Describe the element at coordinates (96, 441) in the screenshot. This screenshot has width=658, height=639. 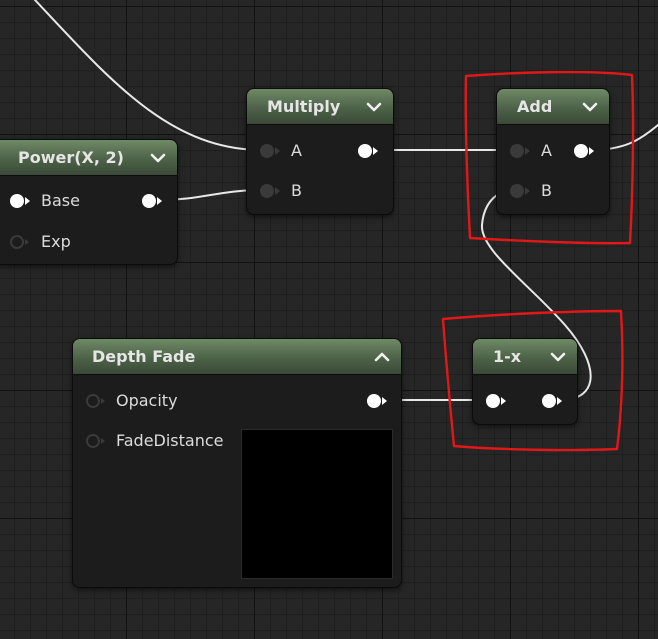
I see `input-pin-fadedistance` at that location.